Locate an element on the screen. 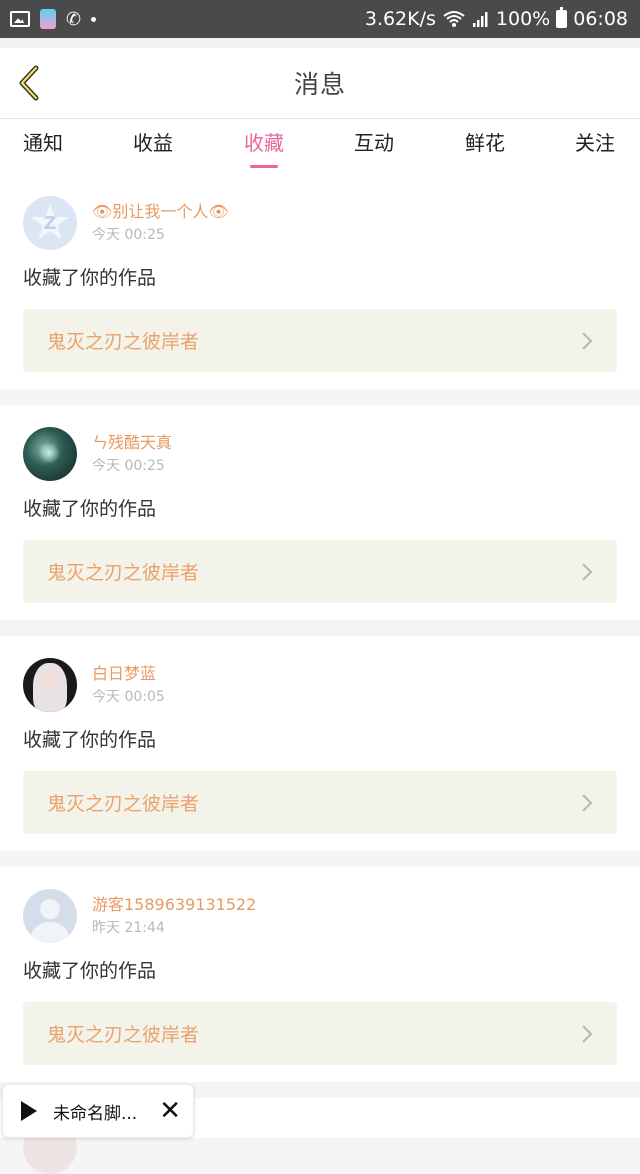  battery-percent: 100% is located at coordinates (523, 19).